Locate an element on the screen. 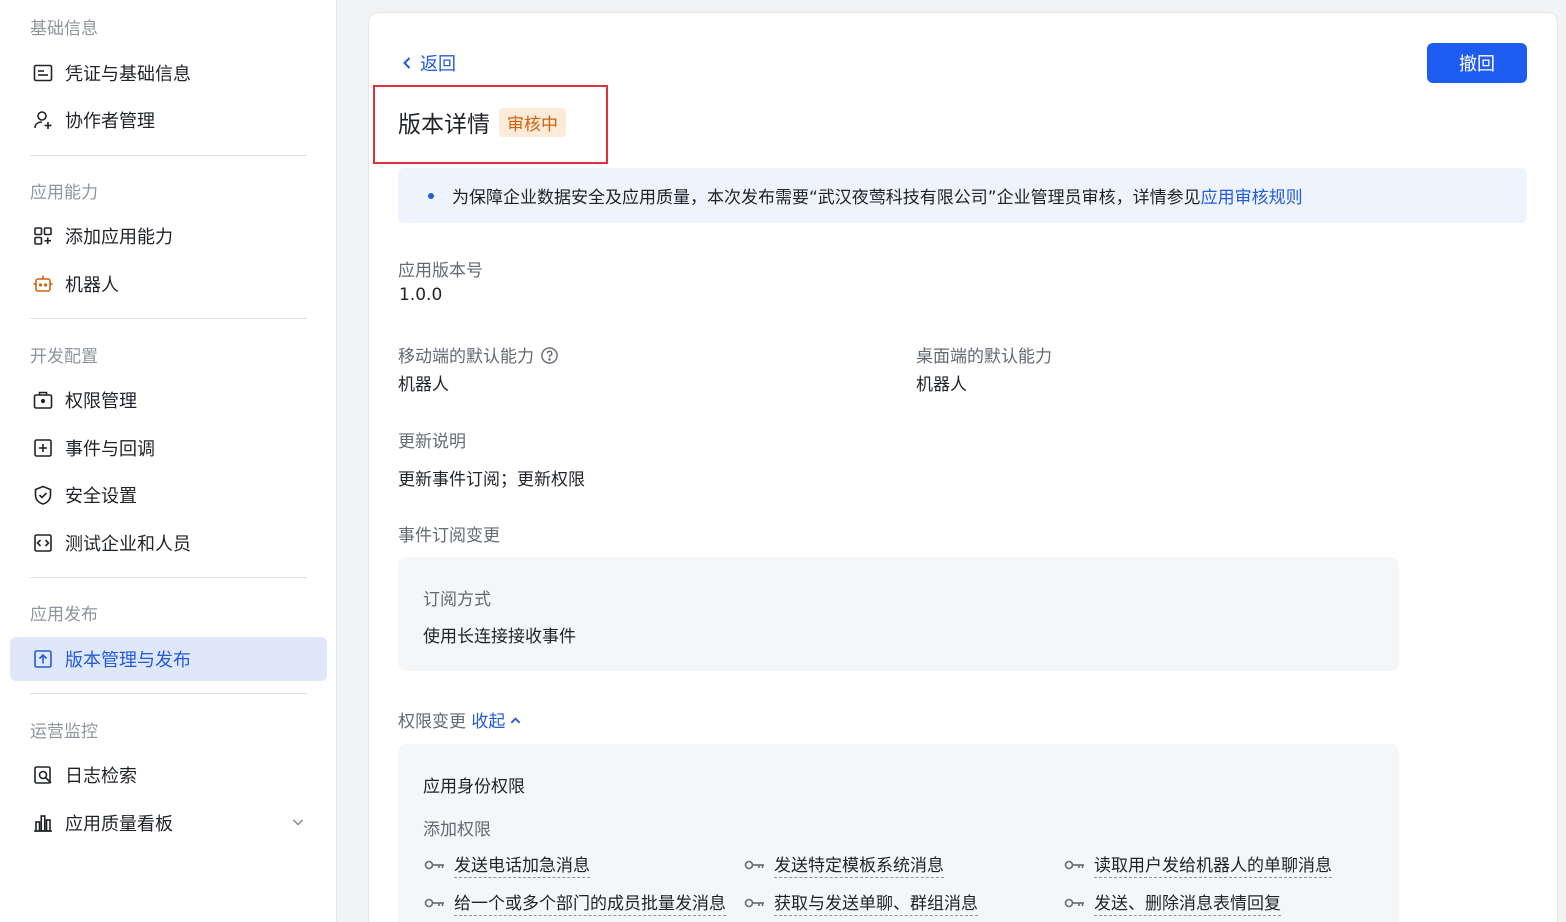 This screenshot has height=922, width=1566. add-user-icon is located at coordinates (43, 120).